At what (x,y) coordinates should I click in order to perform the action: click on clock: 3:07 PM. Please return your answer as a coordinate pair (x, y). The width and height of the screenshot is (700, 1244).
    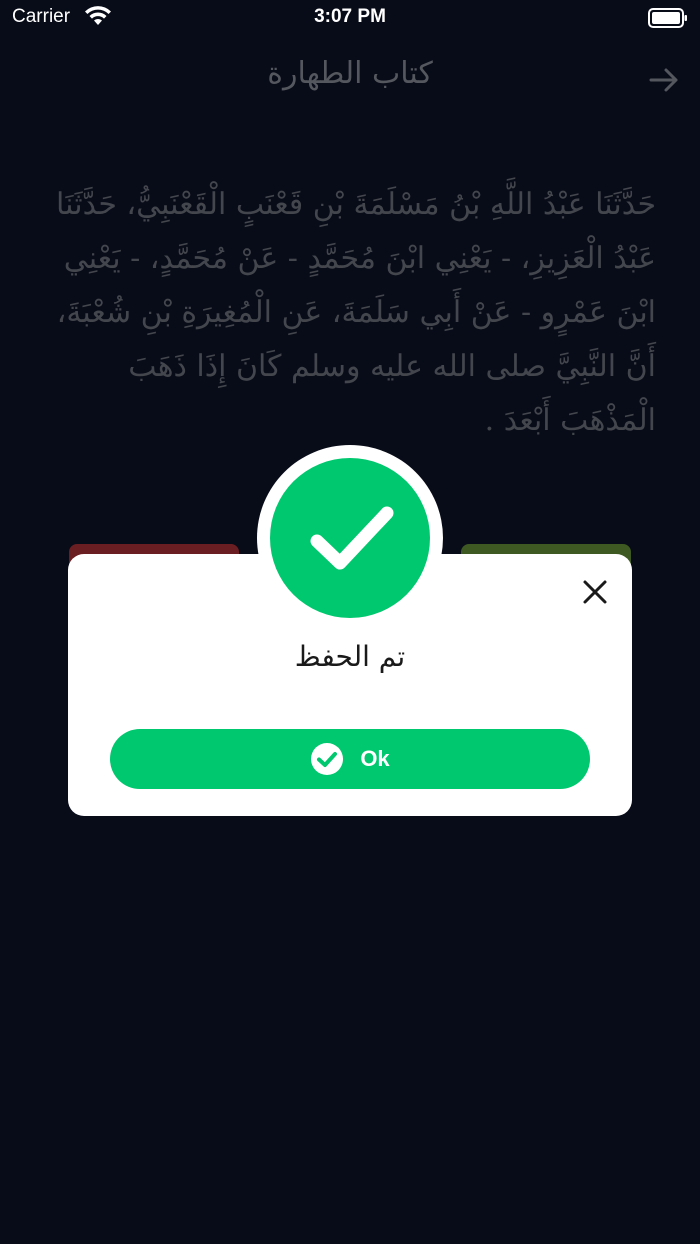
    Looking at the image, I should click on (350, 16).